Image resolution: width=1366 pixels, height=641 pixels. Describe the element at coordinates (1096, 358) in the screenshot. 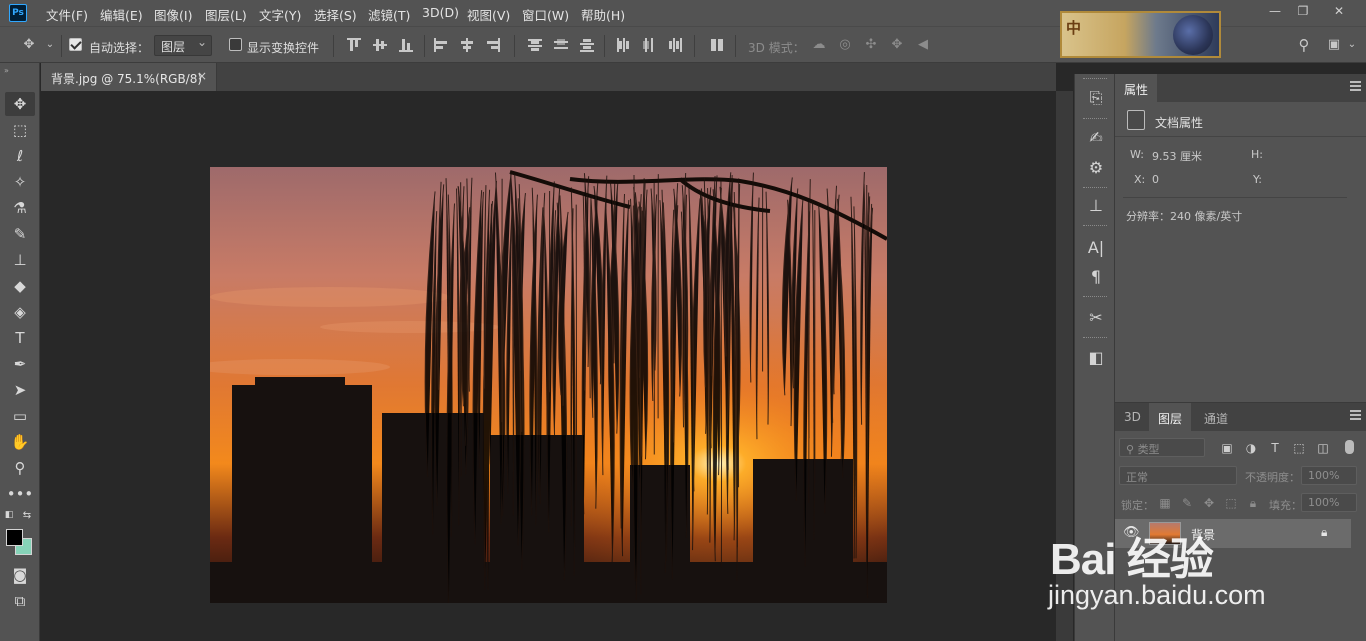

I see `swatch-panel-icon: ◧` at that location.